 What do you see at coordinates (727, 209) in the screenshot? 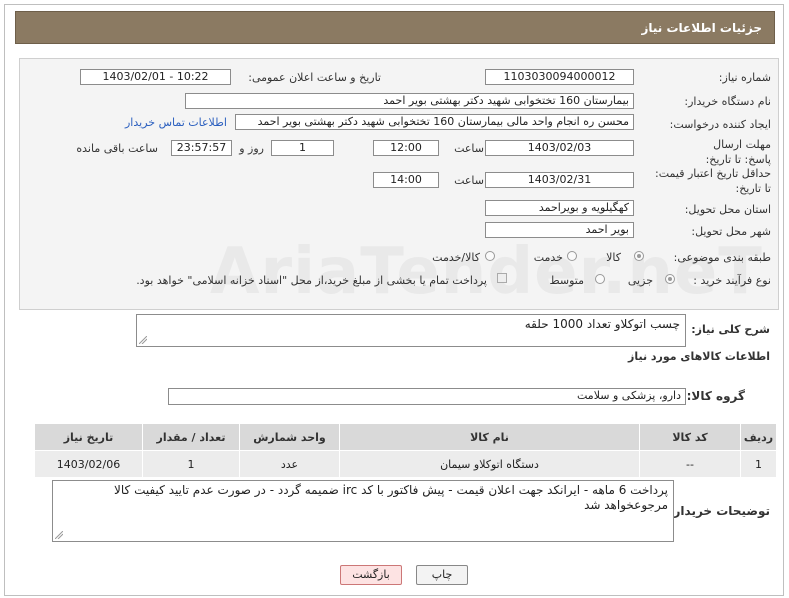
I see `province-label: استان محل تحویل:` at bounding box center [727, 209].